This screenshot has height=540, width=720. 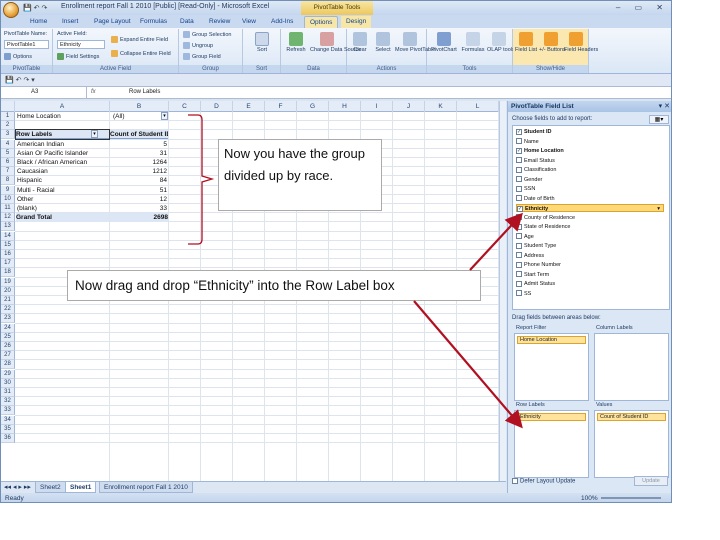 I want to click on field-item: Admit Status, so click(x=535, y=284).